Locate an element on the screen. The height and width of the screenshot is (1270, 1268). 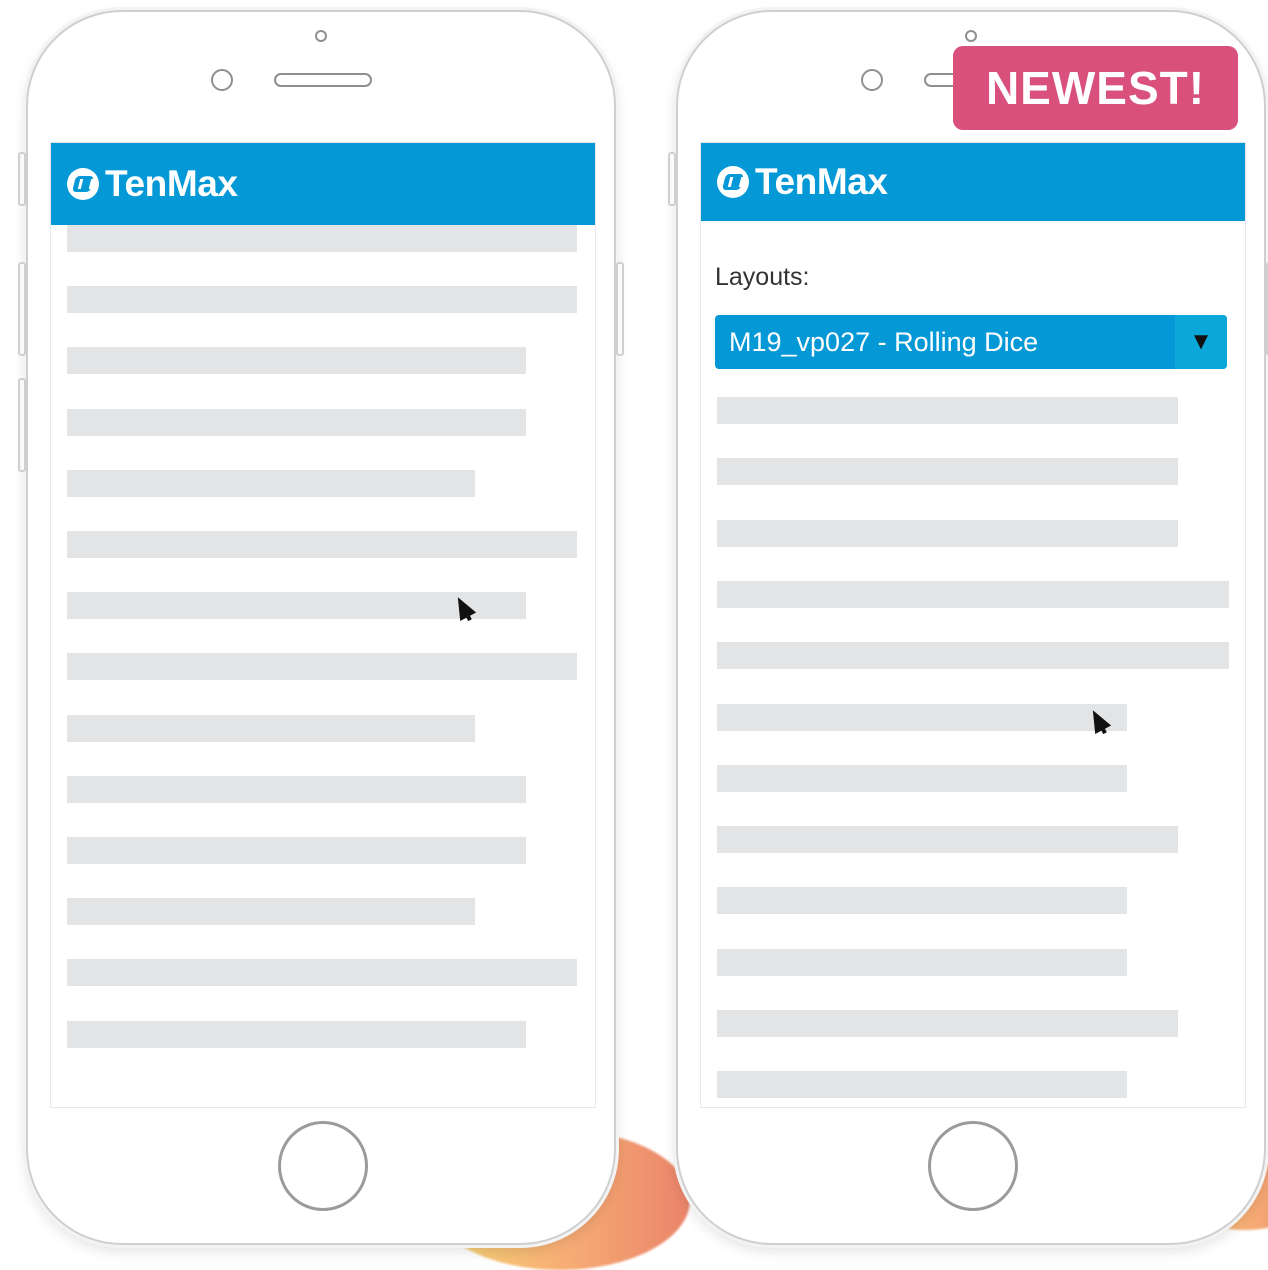
newest-badge: NEWEST! is located at coordinates (1095, 88).